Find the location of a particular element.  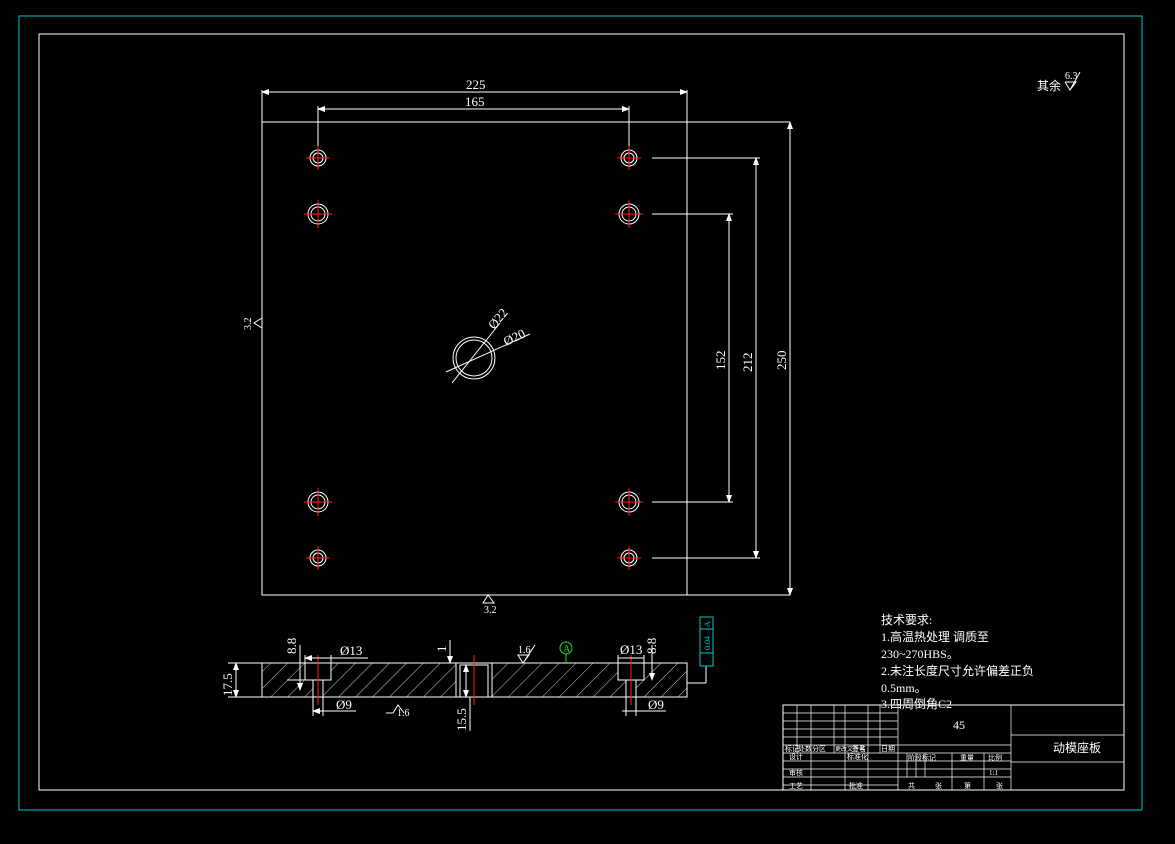

svg-text: 标准化 is located at coordinates (857, 756).